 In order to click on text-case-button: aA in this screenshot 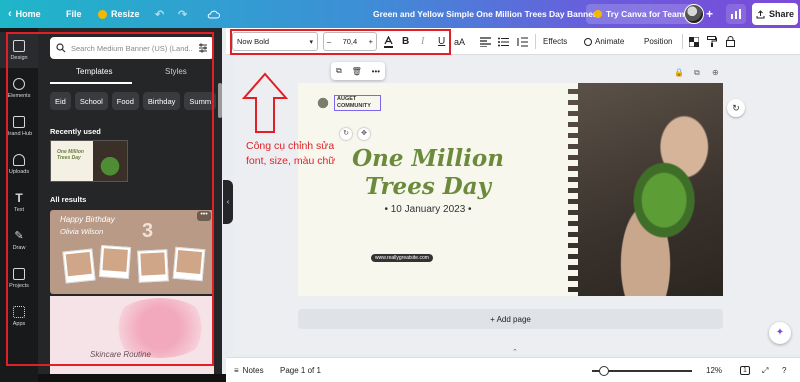, I will do `click(459, 41)`.